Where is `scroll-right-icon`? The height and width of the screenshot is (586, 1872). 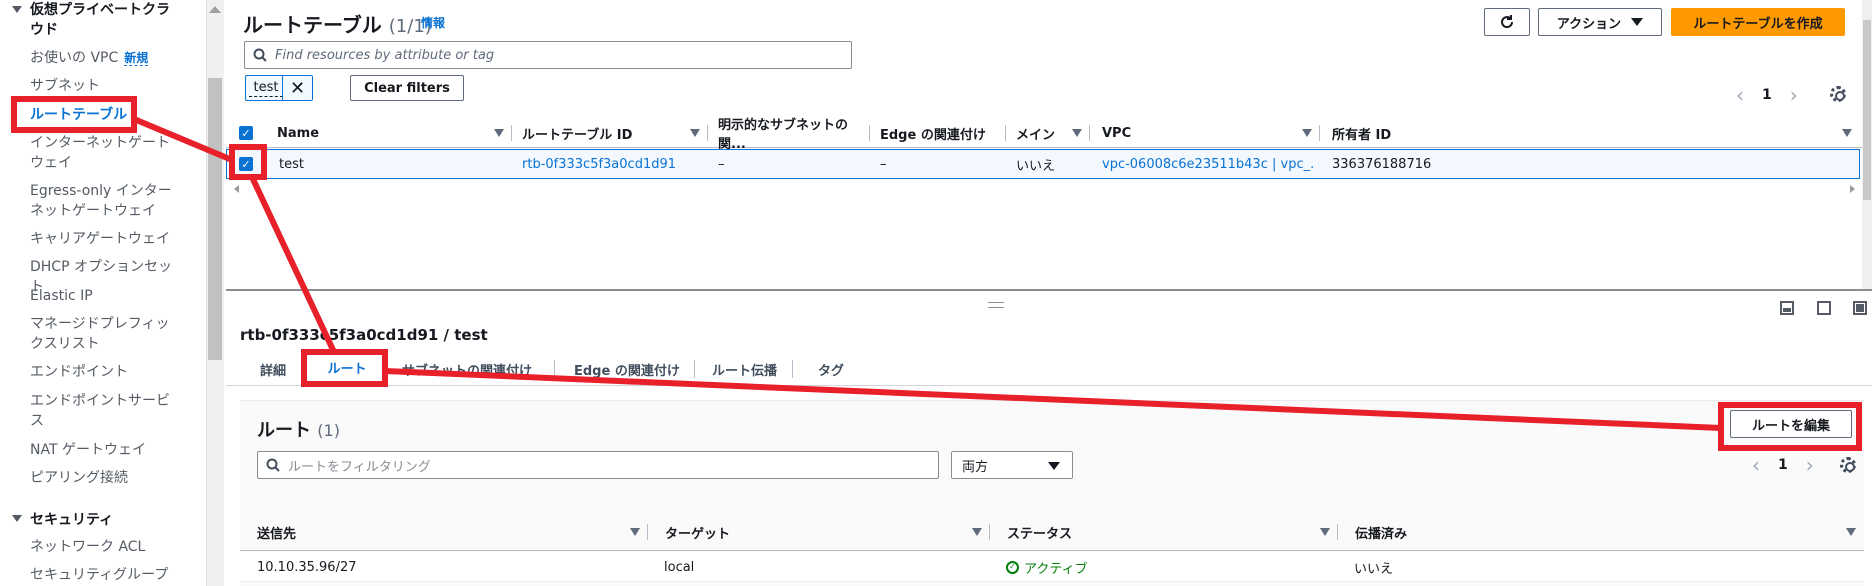
scroll-right-icon is located at coordinates (1852, 189).